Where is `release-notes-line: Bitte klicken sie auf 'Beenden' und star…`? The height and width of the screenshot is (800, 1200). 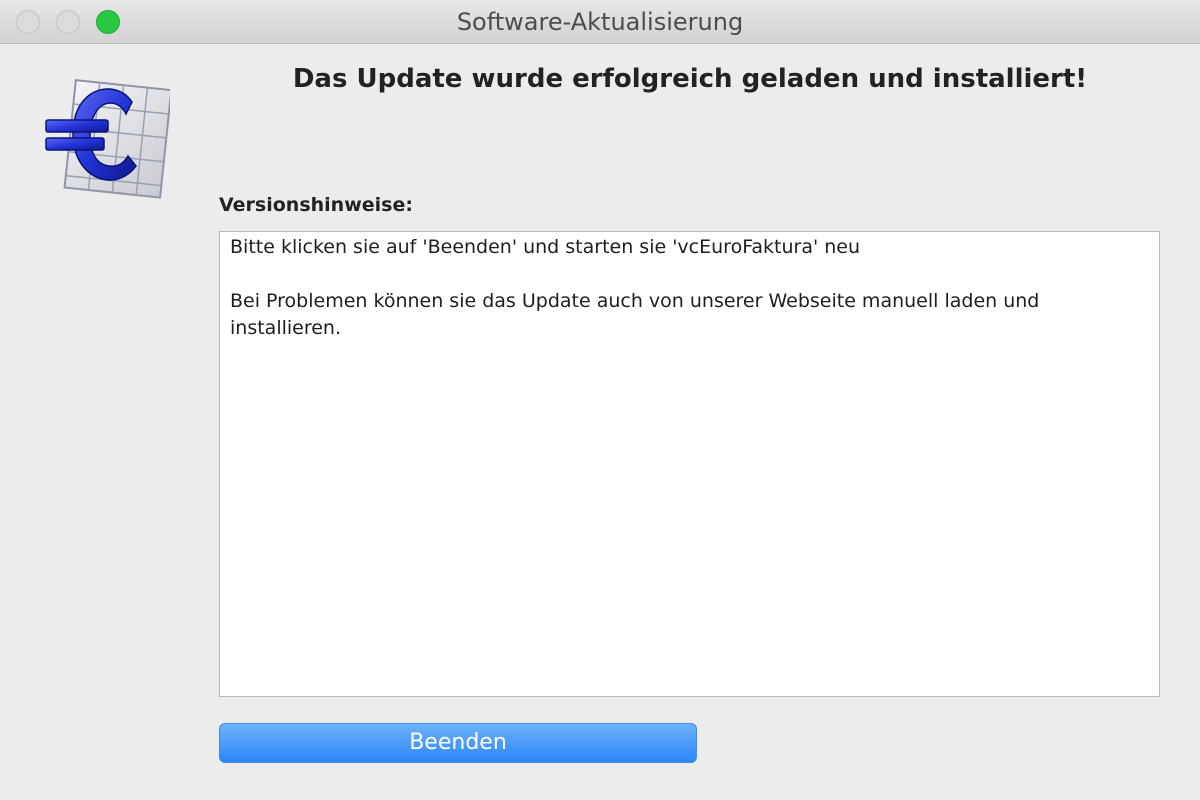 release-notes-line: Bitte klicken sie auf 'Beenden' und star… is located at coordinates (545, 247).